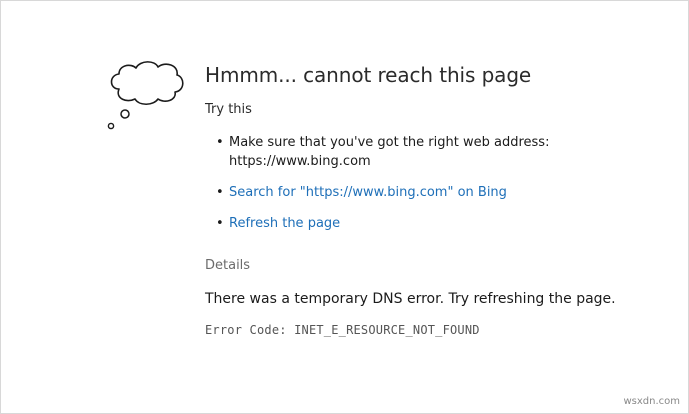 This screenshot has width=689, height=414. What do you see at coordinates (368, 75) in the screenshot?
I see `page-title: Hmmm... cannot reach this page` at bounding box center [368, 75].